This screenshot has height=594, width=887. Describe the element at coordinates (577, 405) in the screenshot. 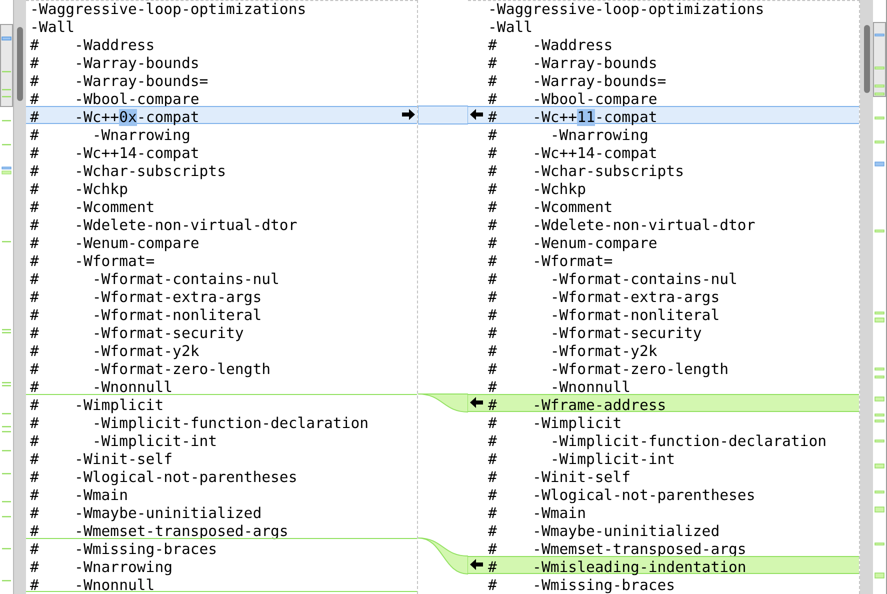

I see `code-line: # -Wframe-address` at that location.